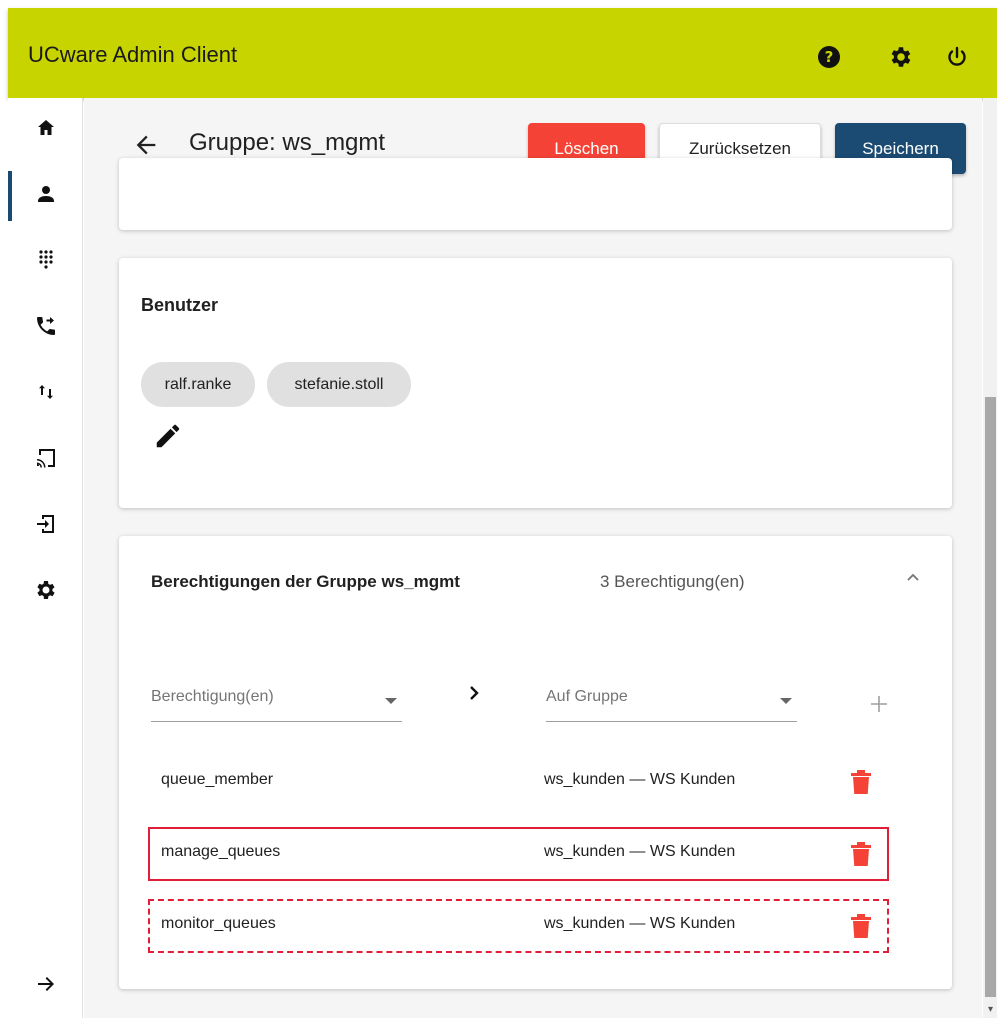  I want to click on swap-vert-icon, so click(46, 394).